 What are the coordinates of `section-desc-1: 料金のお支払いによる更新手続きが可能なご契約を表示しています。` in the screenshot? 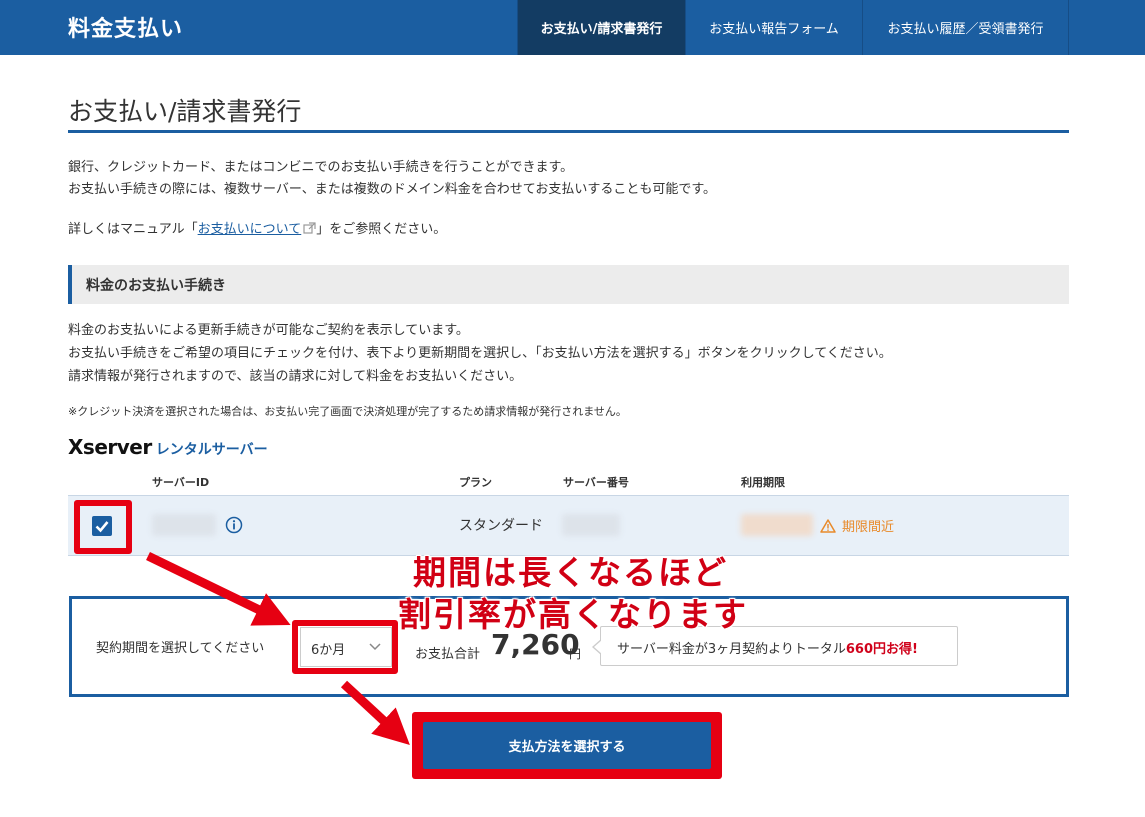 It's located at (268, 330).